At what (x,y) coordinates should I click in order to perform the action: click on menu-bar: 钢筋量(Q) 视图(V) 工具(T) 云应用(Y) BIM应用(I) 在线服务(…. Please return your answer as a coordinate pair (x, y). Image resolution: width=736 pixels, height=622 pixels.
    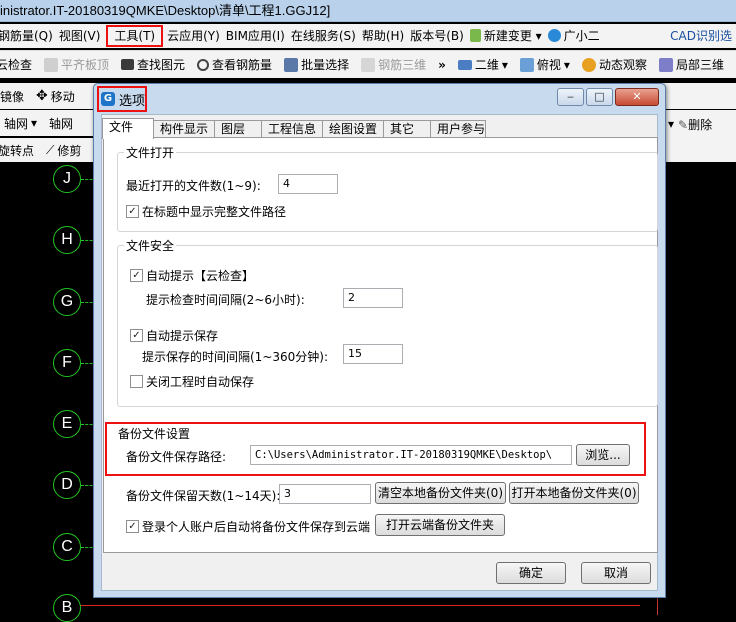
    Looking at the image, I should click on (368, 36).